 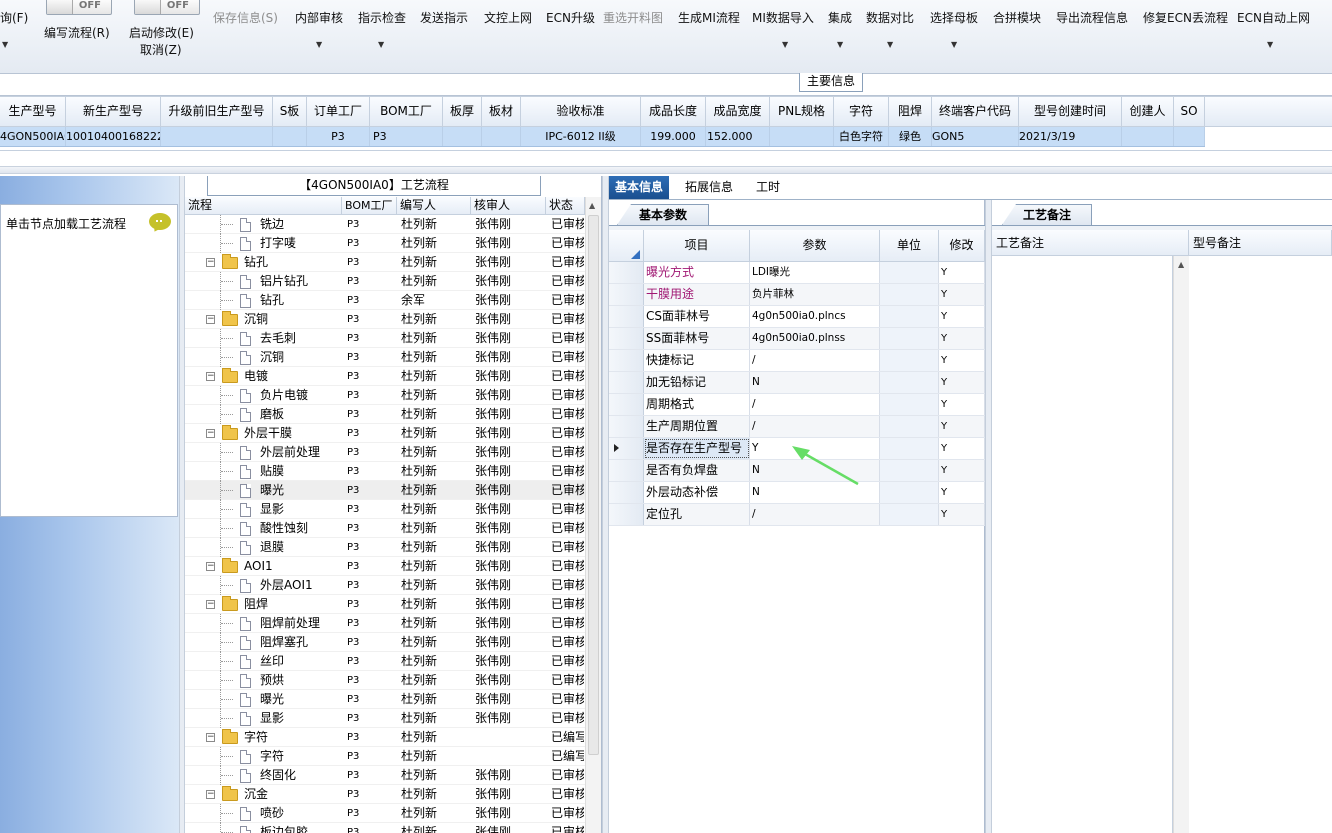 I want to click on col-header: BOM工厂, so click(x=369, y=205).